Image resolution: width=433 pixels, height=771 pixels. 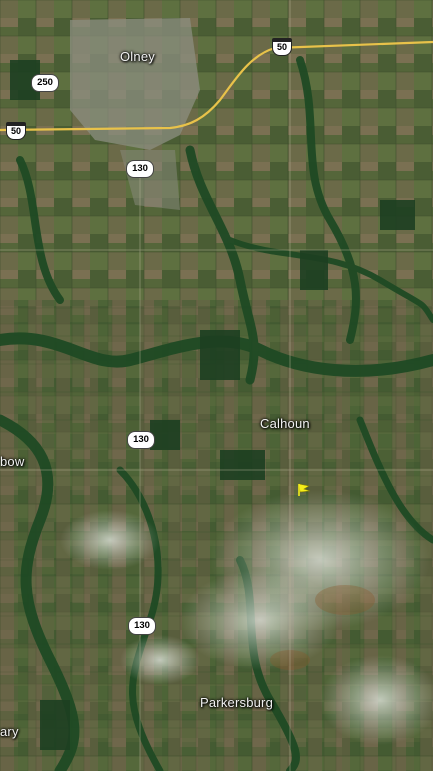 What do you see at coordinates (12, 461) in the screenshot?
I see `place-label-bow: bow` at bounding box center [12, 461].